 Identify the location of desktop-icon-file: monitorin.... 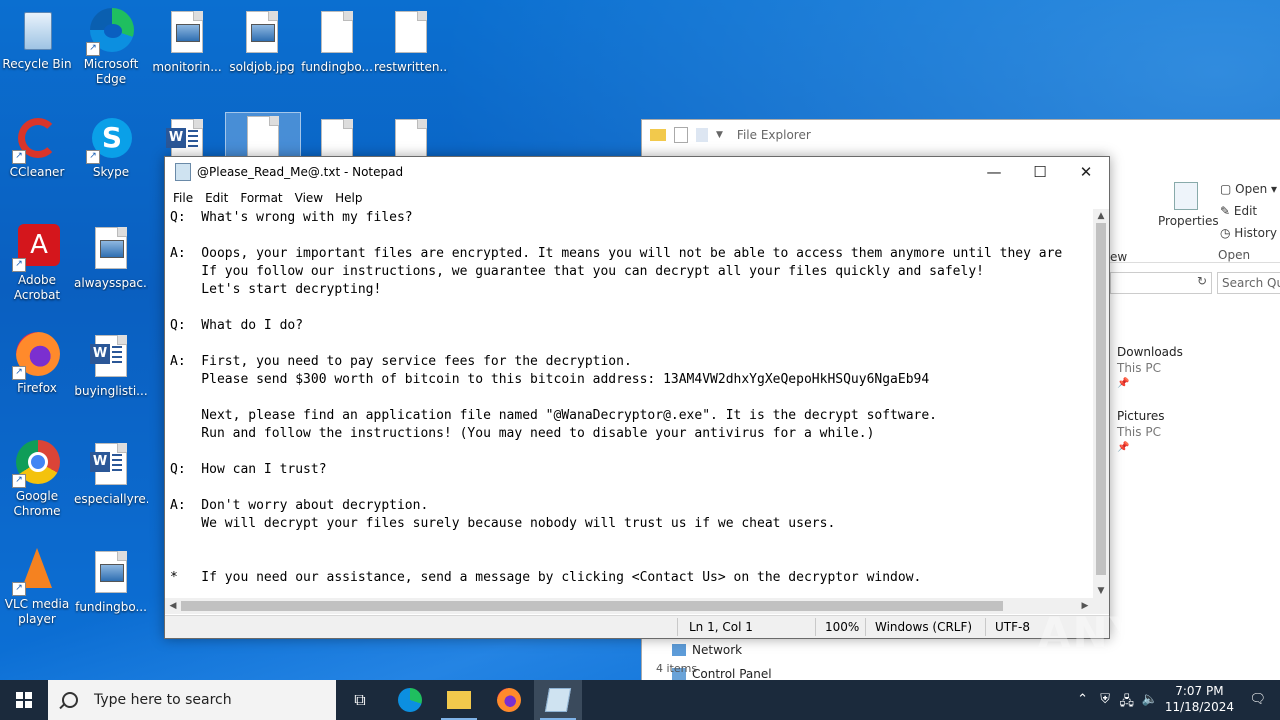
(187, 41).